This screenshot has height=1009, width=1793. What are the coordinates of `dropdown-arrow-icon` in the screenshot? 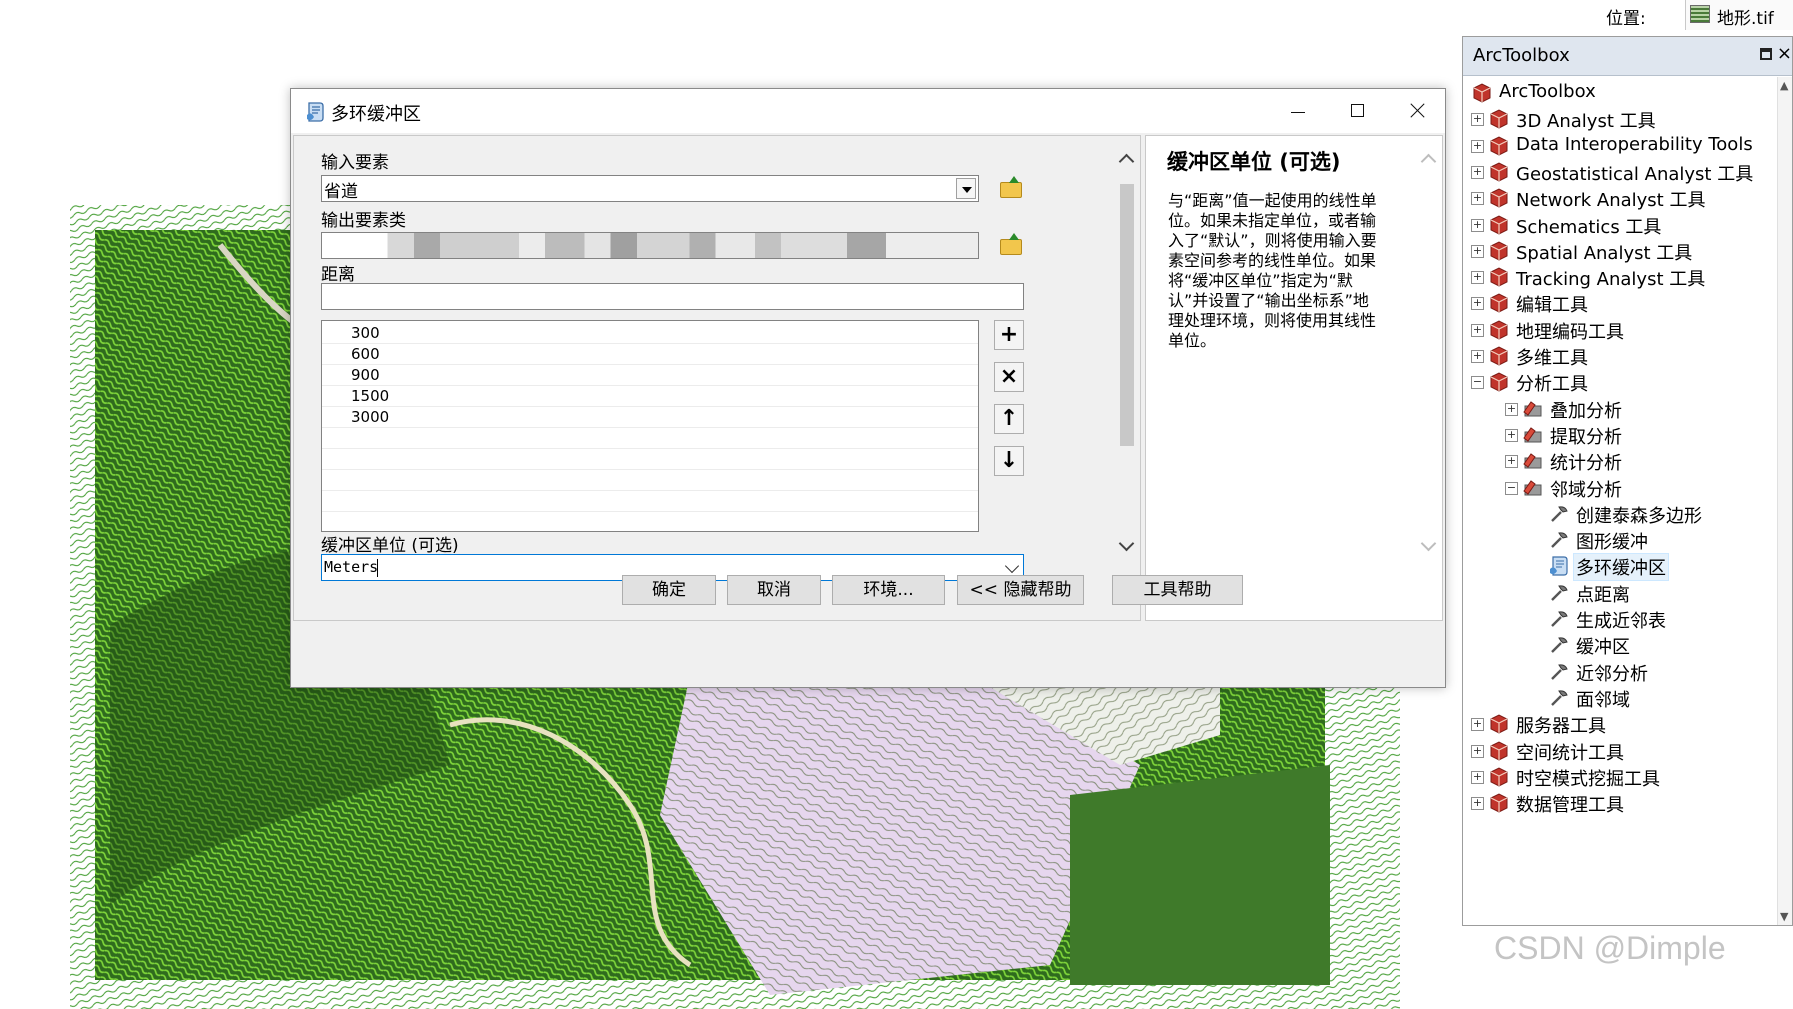 It's located at (966, 188).